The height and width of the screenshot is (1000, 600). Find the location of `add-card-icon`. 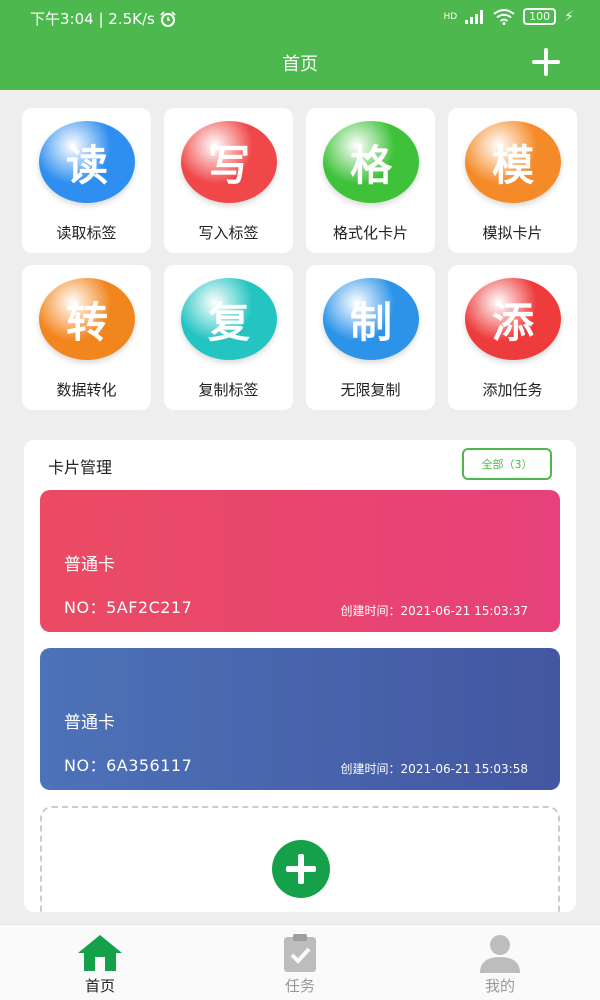

add-card-icon is located at coordinates (301, 869).